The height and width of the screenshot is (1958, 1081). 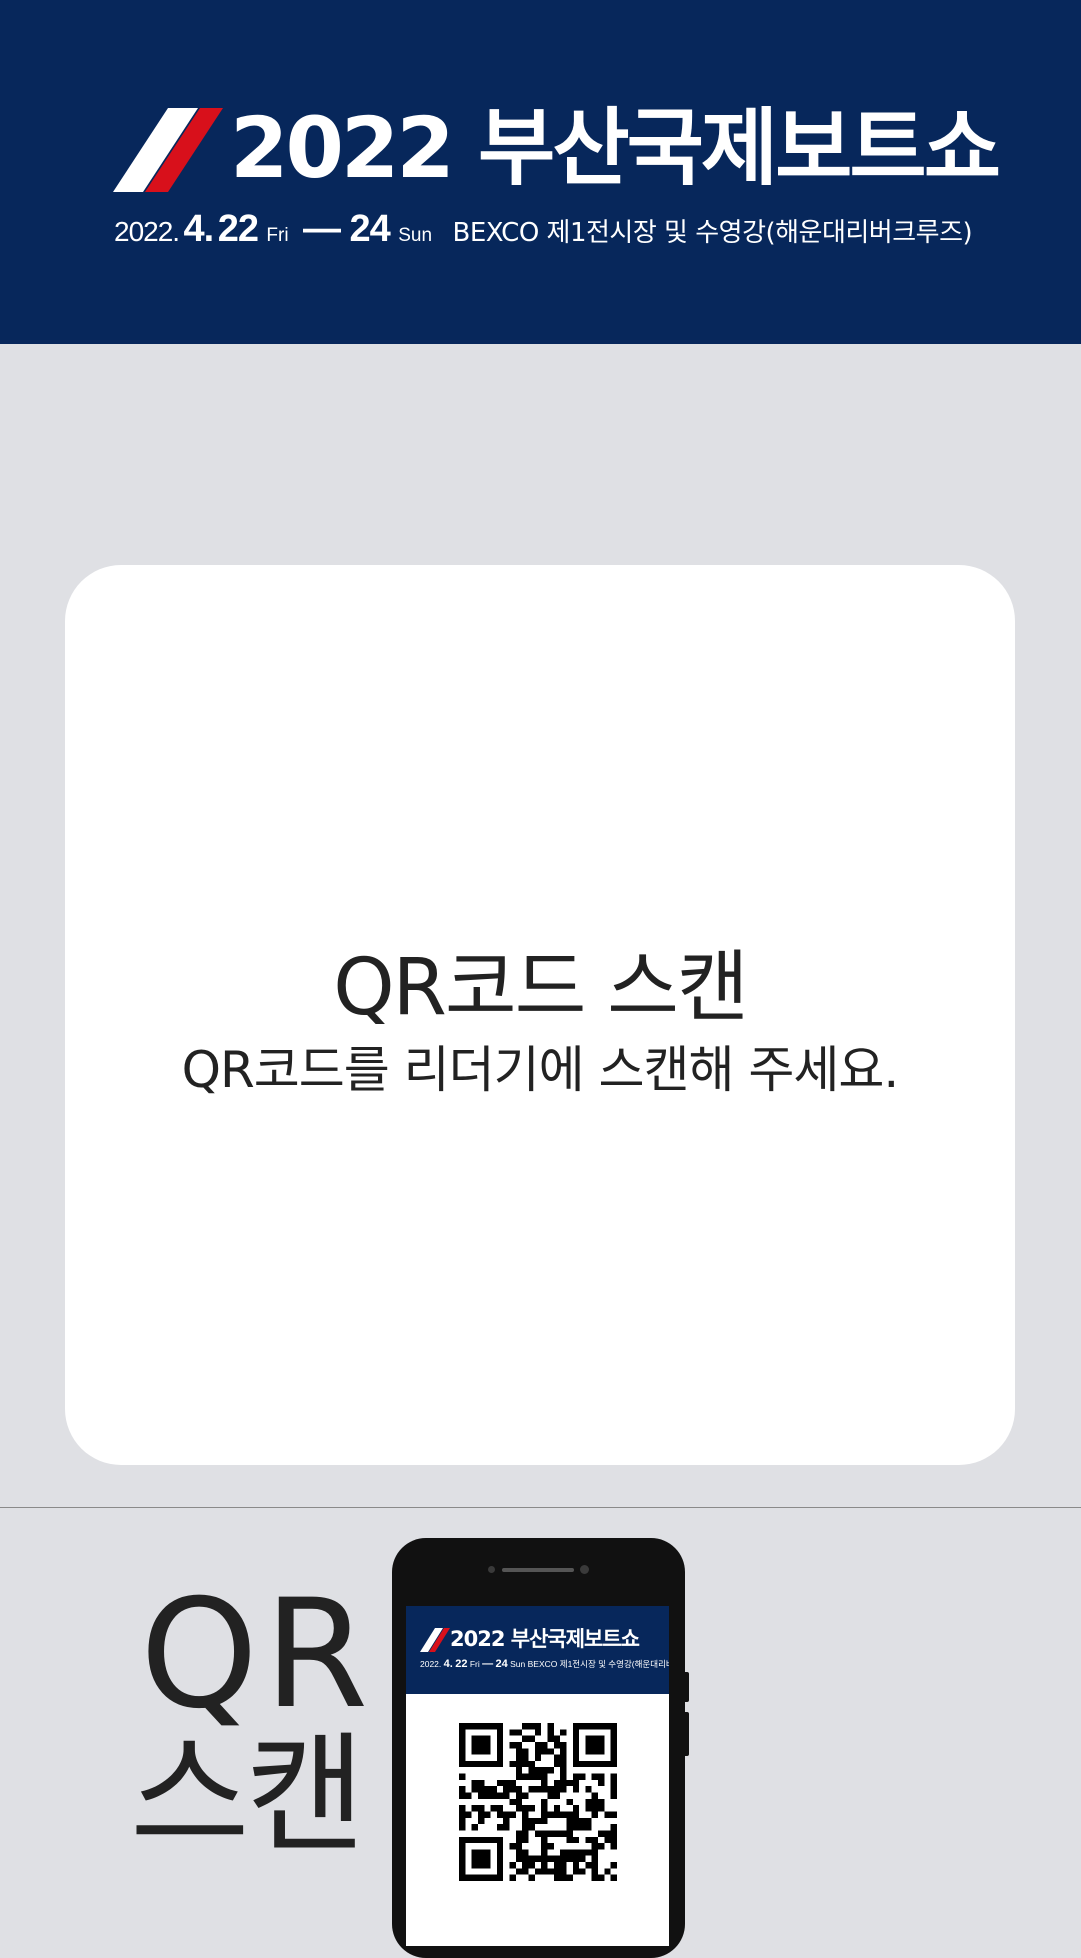 What do you see at coordinates (247, 1795) in the screenshot?
I see `scan-label: 스캔` at bounding box center [247, 1795].